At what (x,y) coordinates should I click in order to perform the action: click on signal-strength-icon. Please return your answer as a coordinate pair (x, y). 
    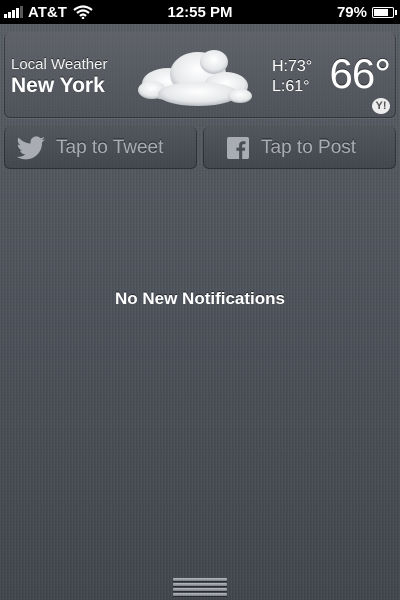
    Looking at the image, I should click on (14, 12).